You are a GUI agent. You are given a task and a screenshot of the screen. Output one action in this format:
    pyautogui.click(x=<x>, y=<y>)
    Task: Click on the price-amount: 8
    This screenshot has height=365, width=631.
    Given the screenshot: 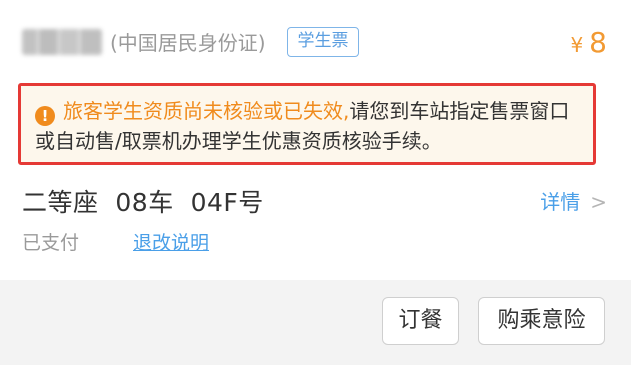 What is the action you would take?
    pyautogui.click(x=598, y=42)
    